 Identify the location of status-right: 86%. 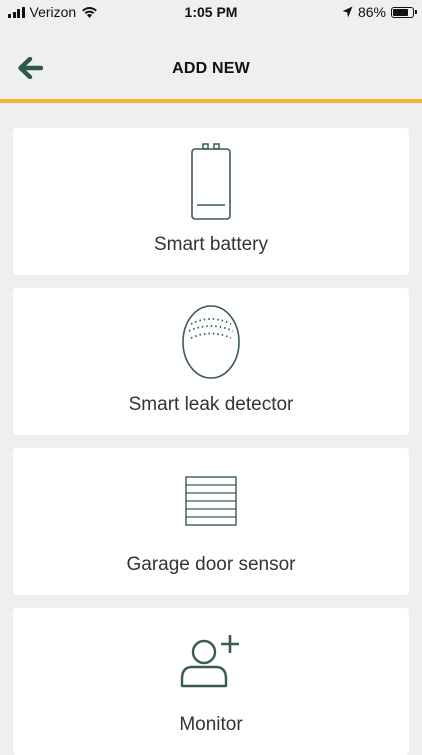
(379, 12).